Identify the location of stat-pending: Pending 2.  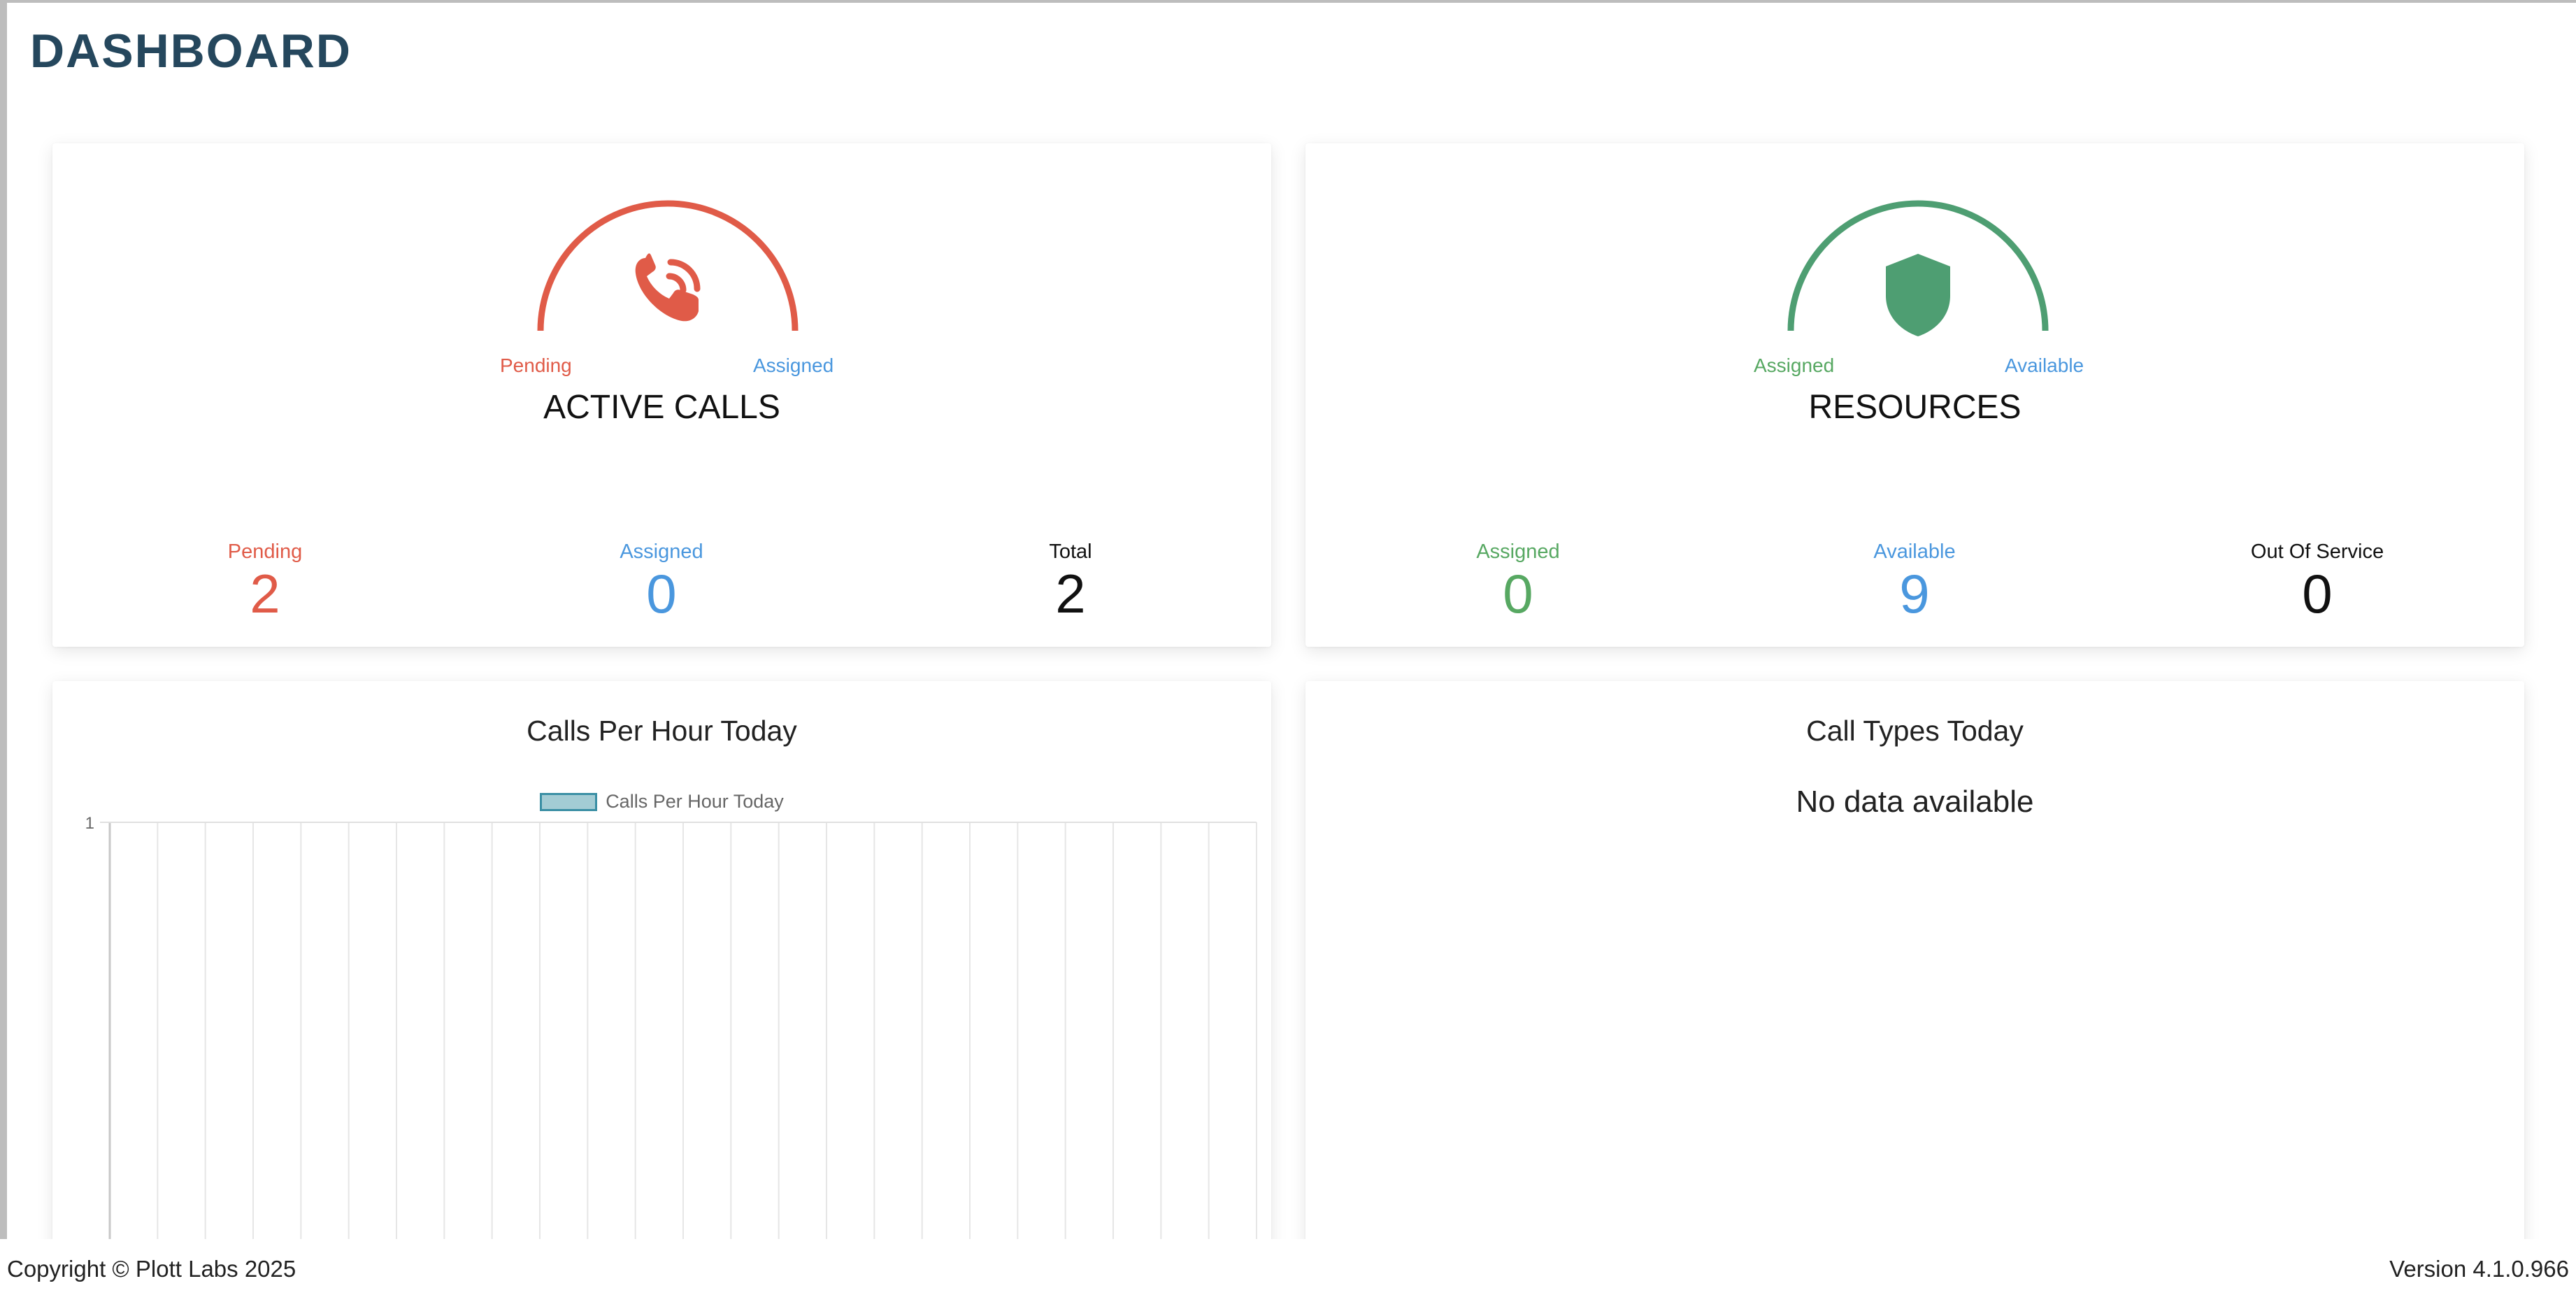
(265, 581).